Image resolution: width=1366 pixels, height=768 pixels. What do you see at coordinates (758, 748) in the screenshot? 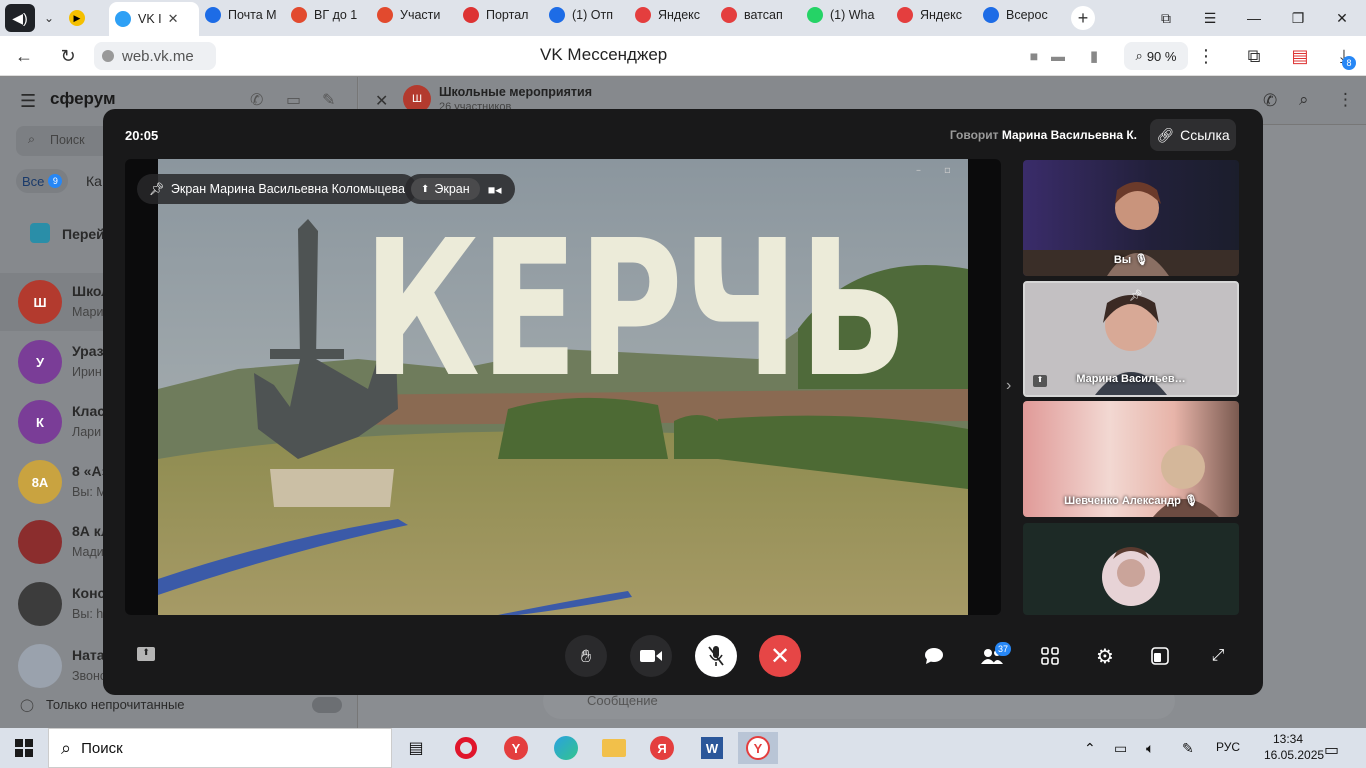
I see `yandex-browser-active-icon: Y` at bounding box center [758, 748].